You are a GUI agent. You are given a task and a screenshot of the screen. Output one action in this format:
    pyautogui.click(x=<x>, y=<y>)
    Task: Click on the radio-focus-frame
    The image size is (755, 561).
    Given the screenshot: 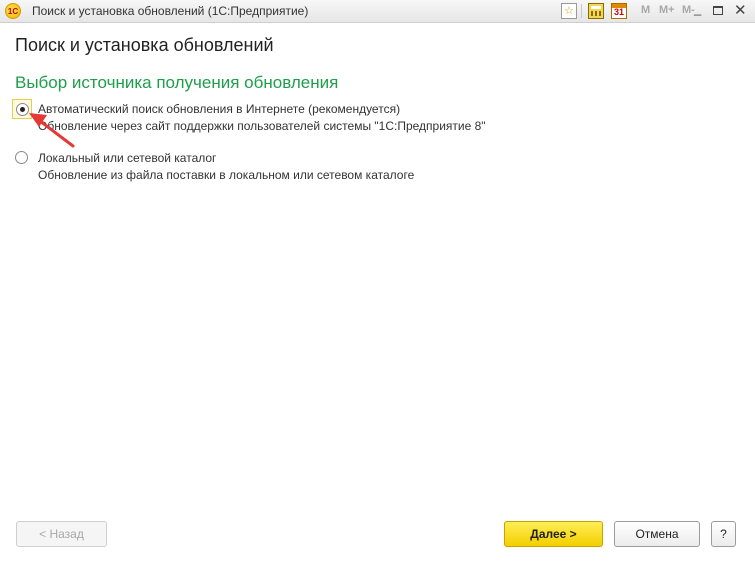 What is the action you would take?
    pyautogui.click(x=22, y=109)
    